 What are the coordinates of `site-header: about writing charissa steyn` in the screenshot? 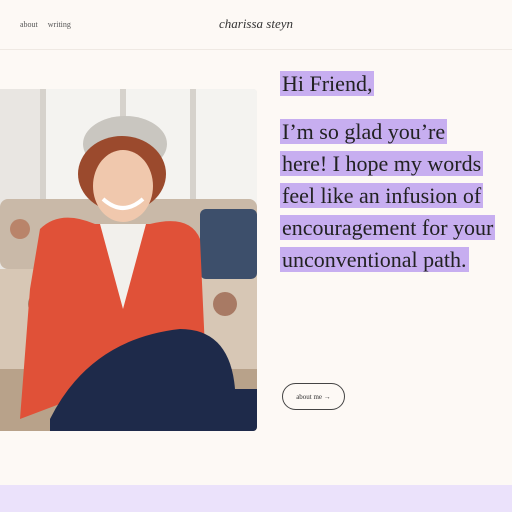 It's located at (256, 25).